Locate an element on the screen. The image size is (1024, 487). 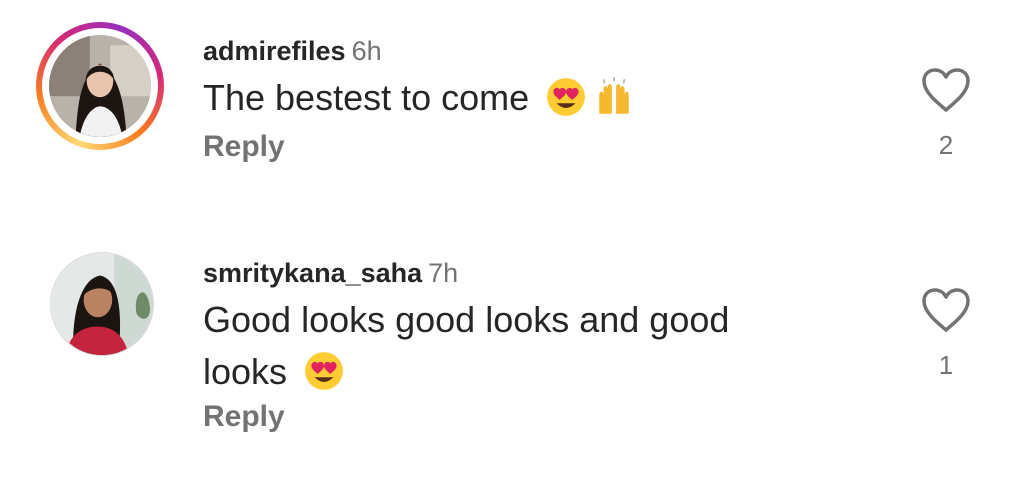
timestamp: 6h is located at coordinates (366, 51).